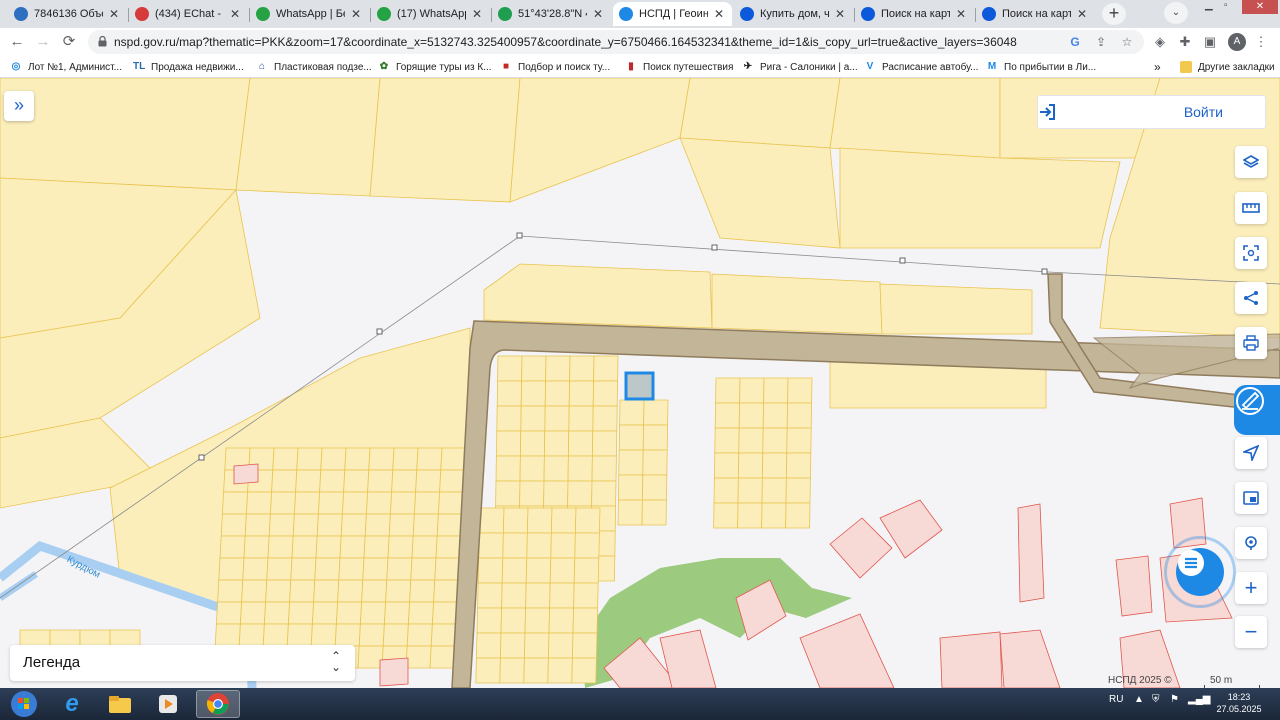 This screenshot has width=1280, height=720. Describe the element at coordinates (1075, 42) in the screenshot. I see `google-lens-icon: G` at that location.